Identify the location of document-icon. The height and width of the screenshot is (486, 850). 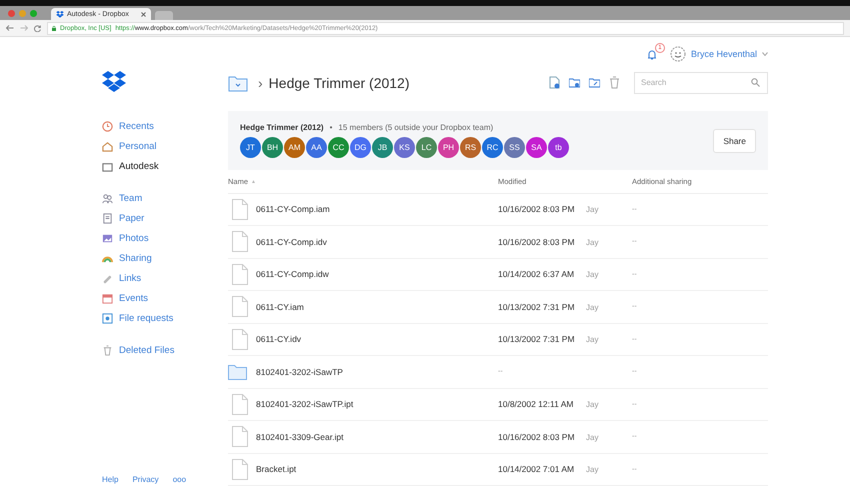
(107, 218).